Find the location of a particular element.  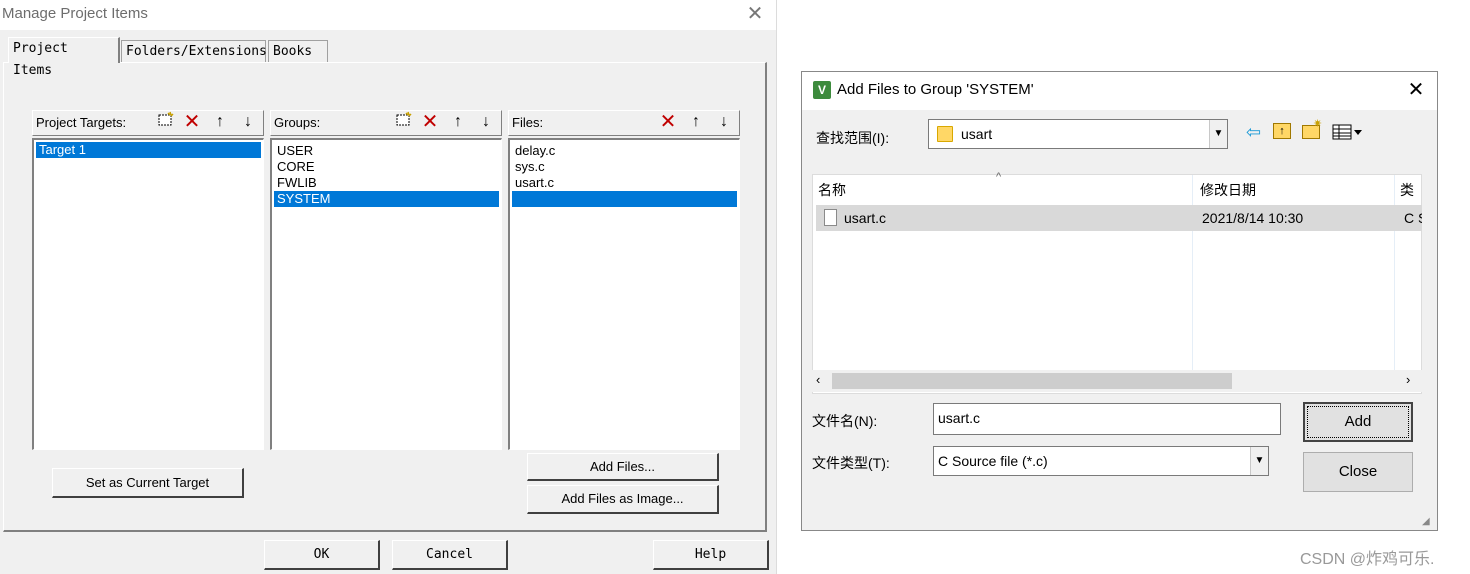

list-item: Target 1 is located at coordinates (148, 150).